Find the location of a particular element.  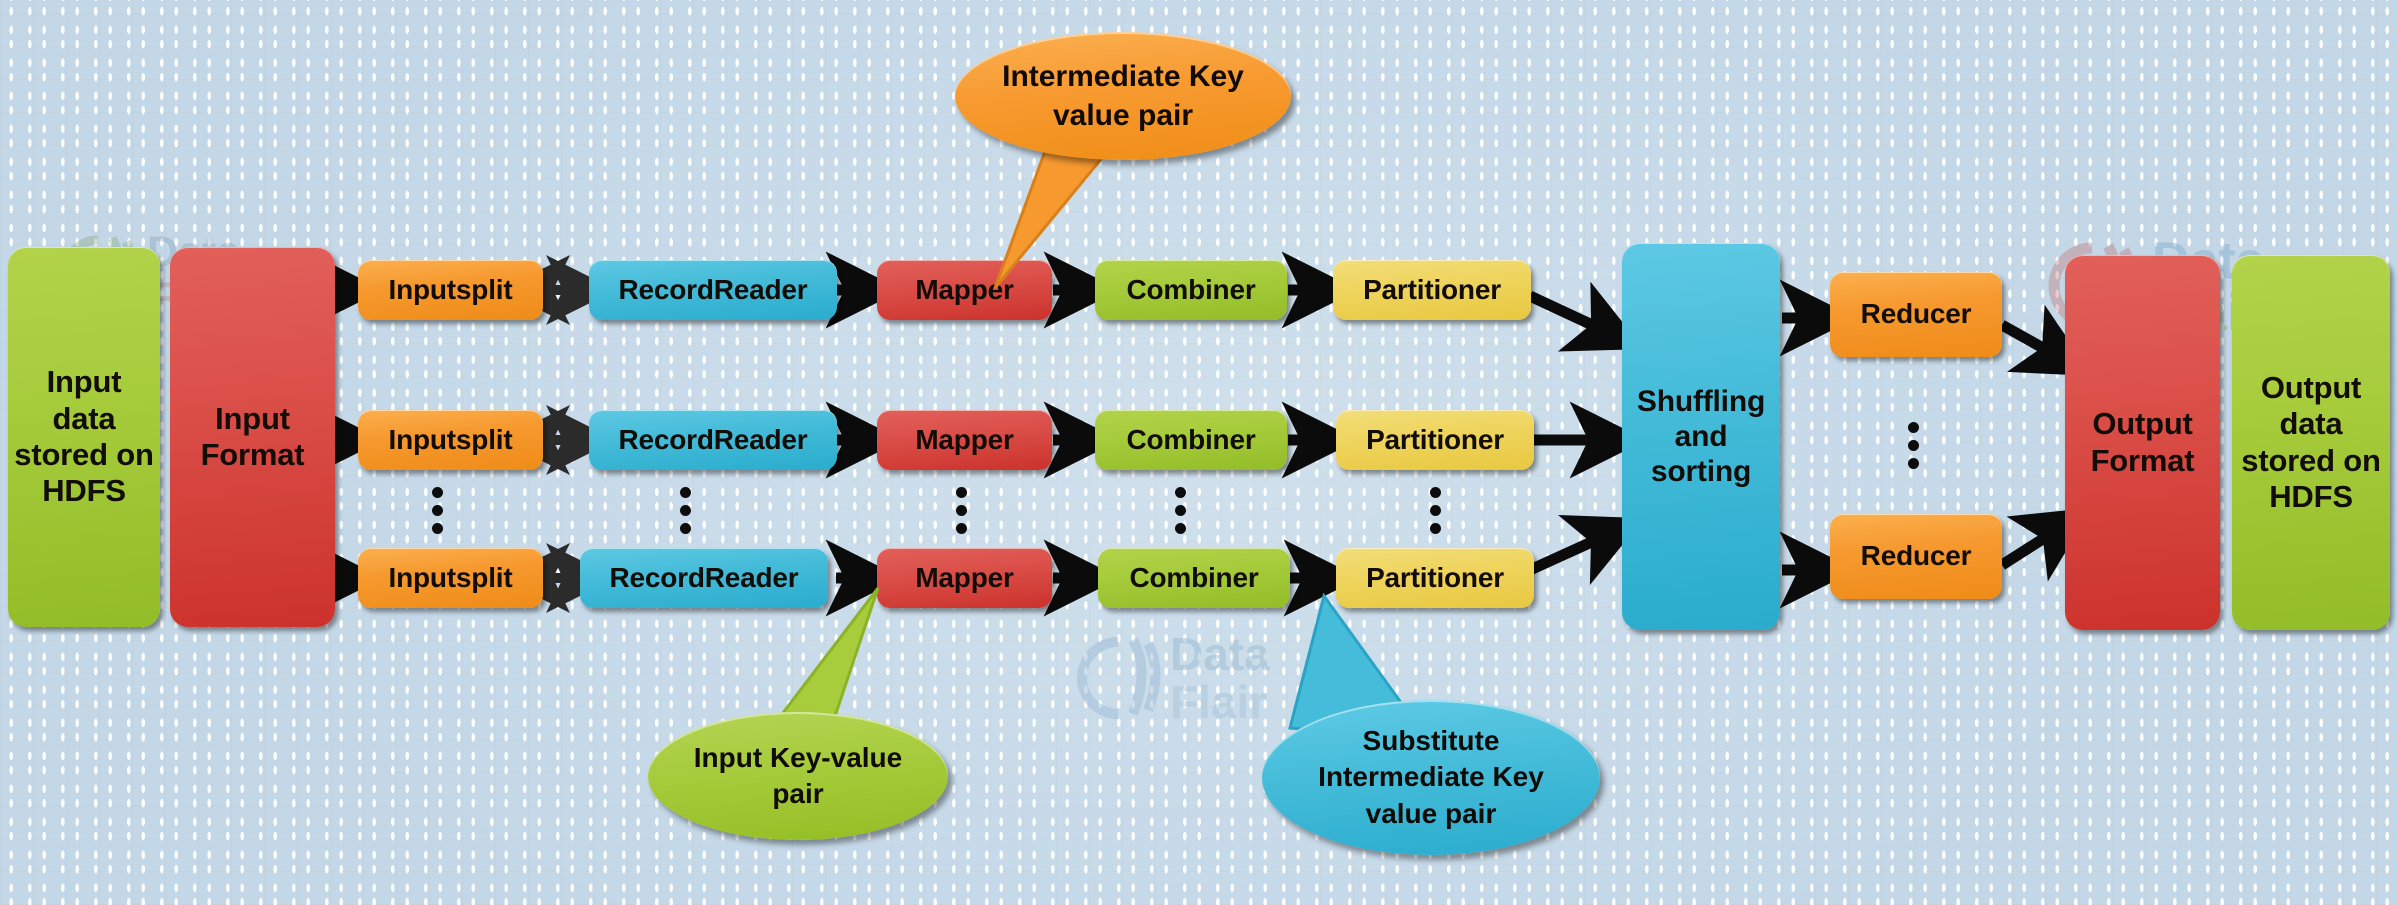

node-mapper-label: Mapper is located at coordinates (964, 439).